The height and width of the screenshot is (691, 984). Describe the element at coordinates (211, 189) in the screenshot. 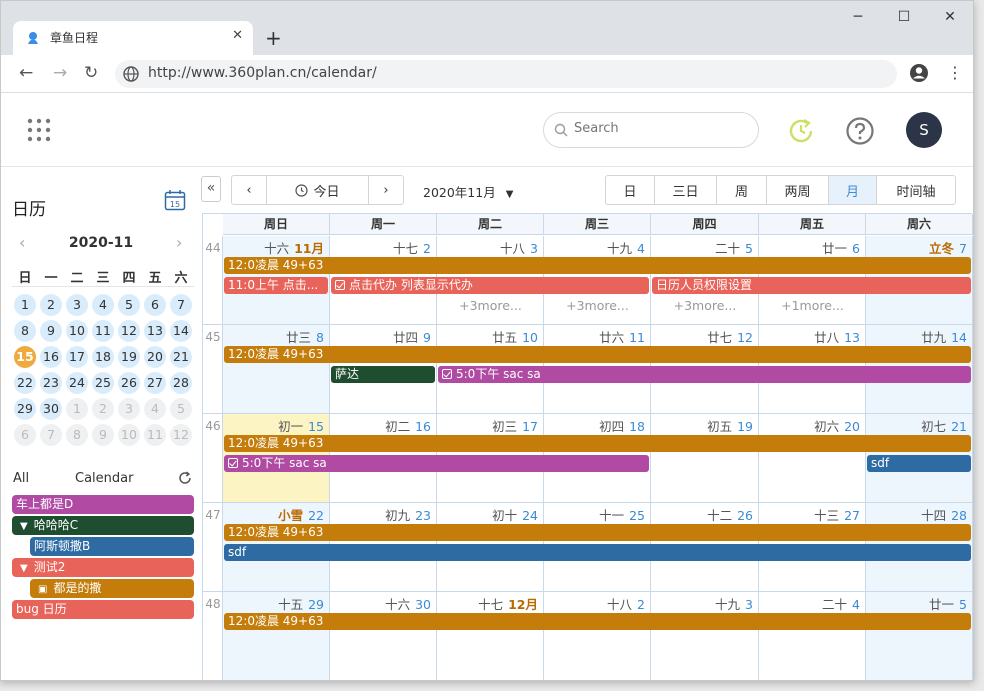

I see `collapse-sidebar-button: «` at that location.